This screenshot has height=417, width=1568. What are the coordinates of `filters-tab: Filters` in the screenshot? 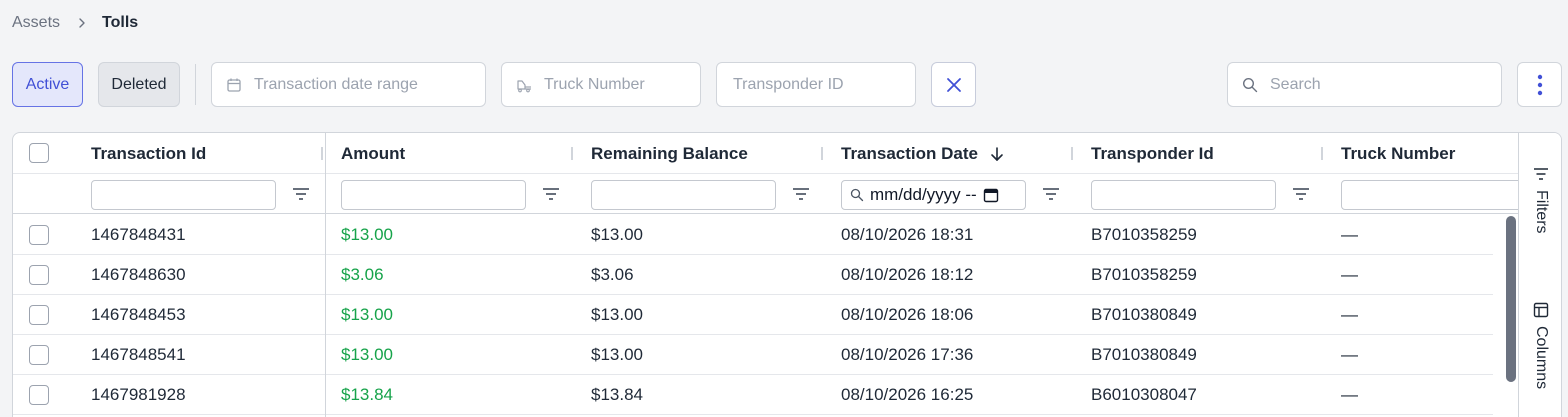 It's located at (1540, 200).